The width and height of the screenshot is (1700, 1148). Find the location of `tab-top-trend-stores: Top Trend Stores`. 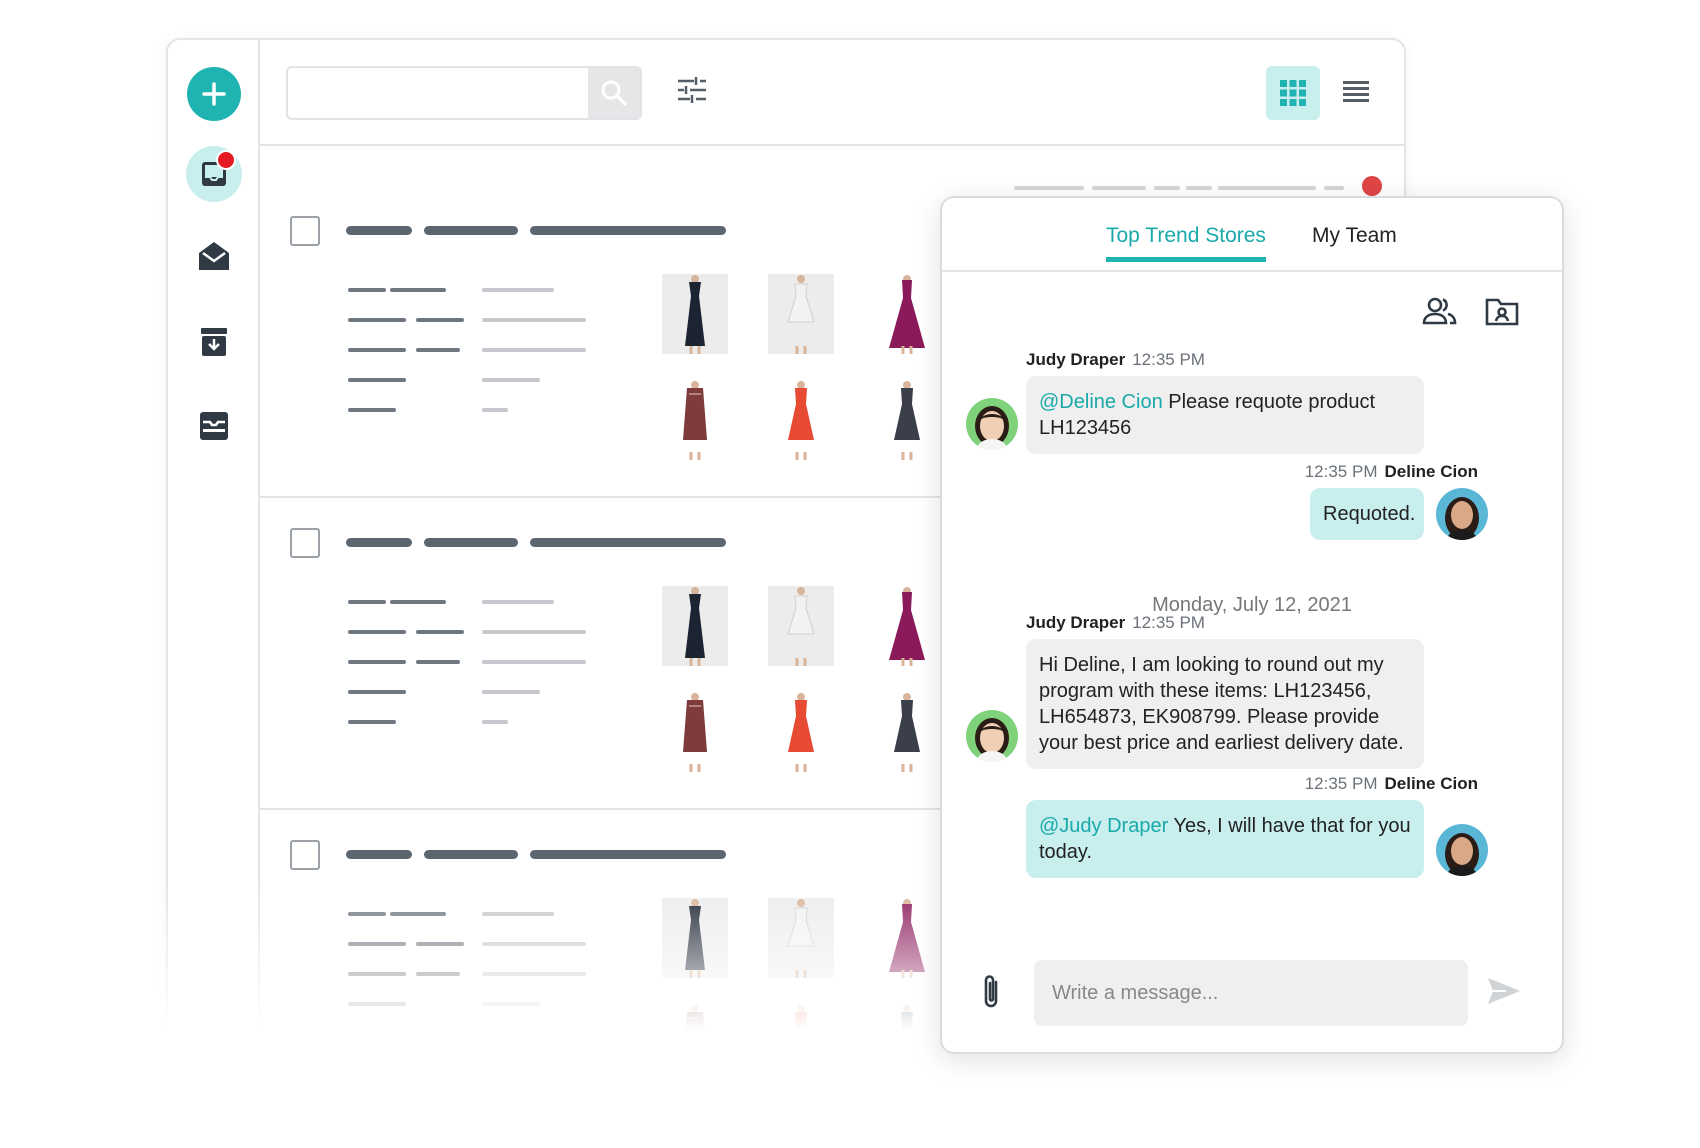

tab-top-trend-stores: Top Trend Stores is located at coordinates (1186, 243).